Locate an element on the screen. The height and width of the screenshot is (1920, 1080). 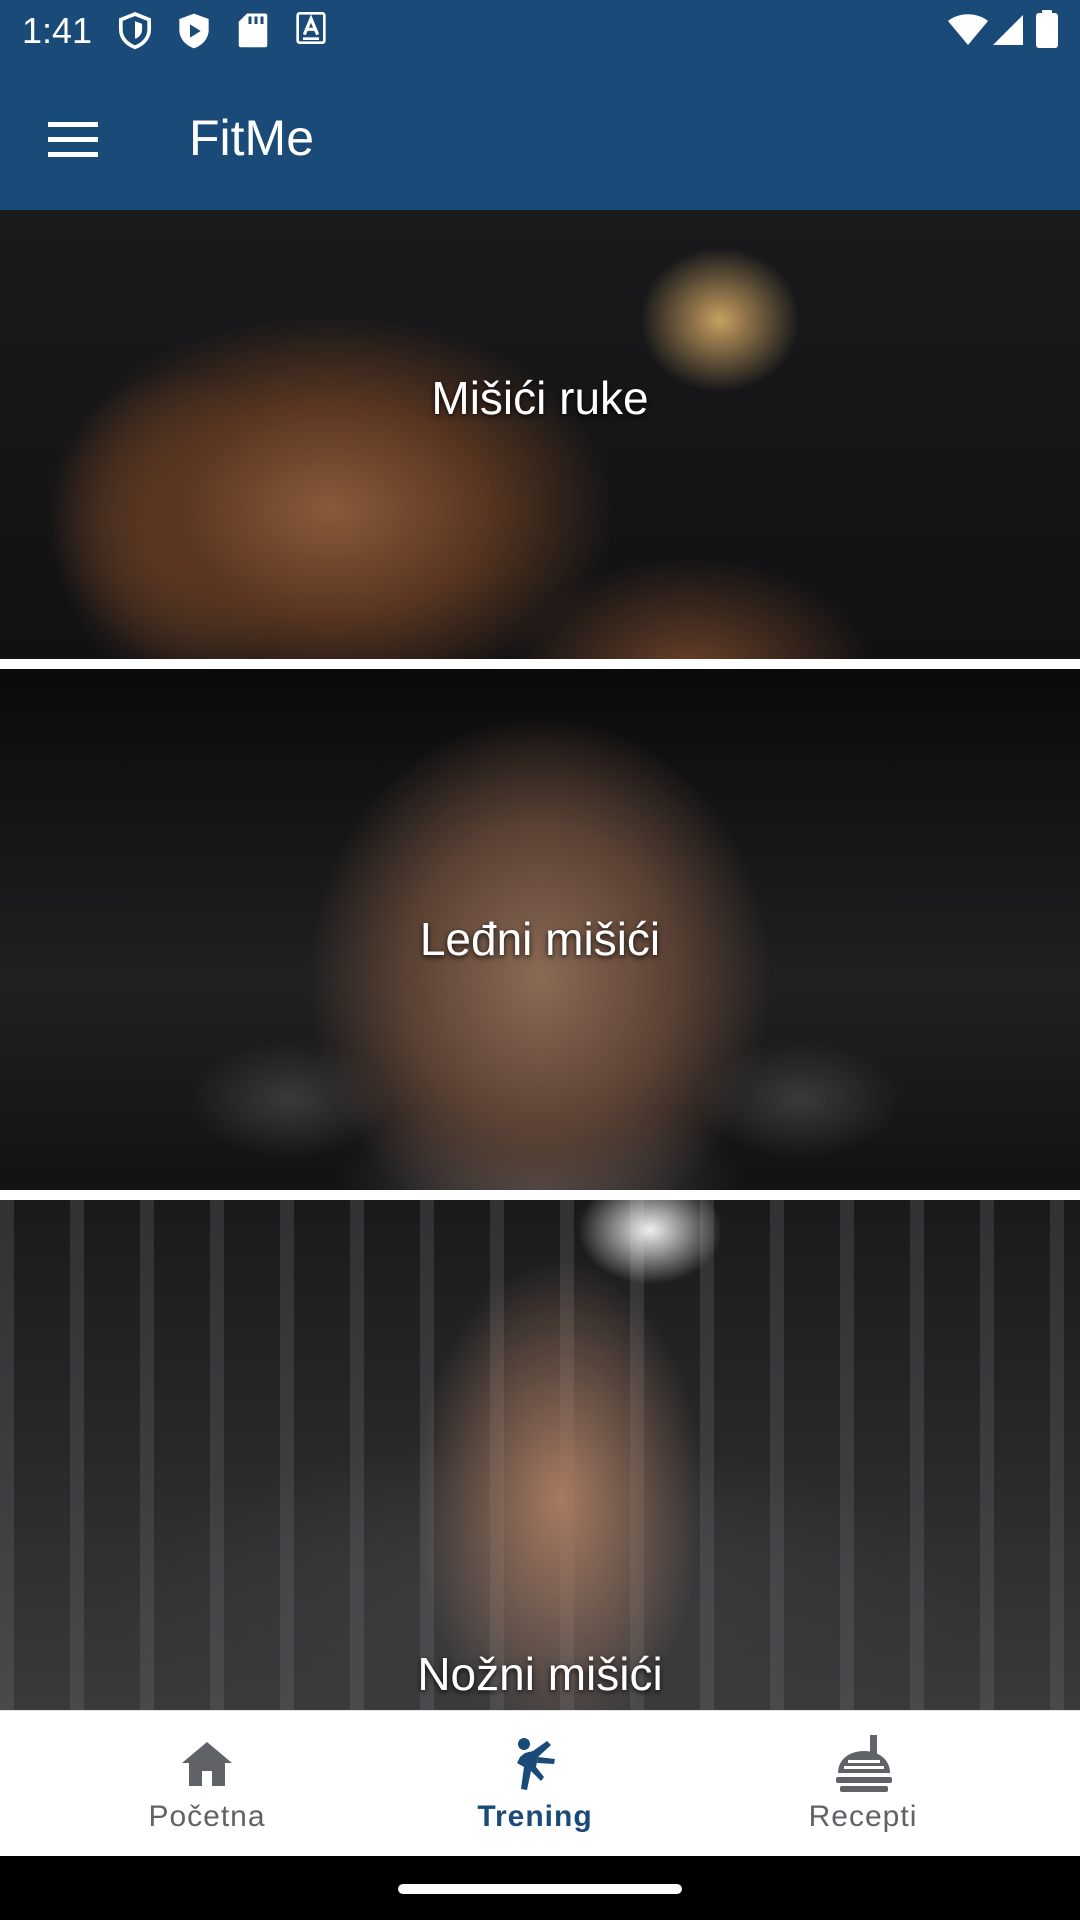
home-icon is located at coordinates (207, 1764).